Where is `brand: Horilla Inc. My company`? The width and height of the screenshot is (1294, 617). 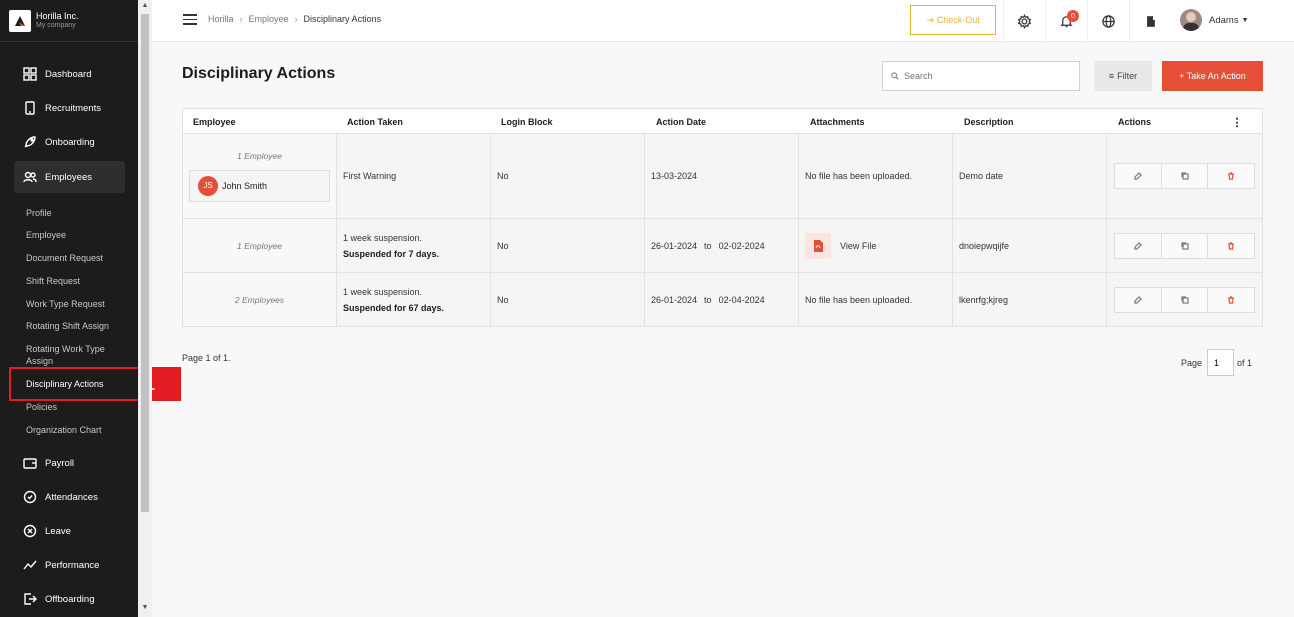
brand: Horilla Inc. My company is located at coordinates (69, 21).